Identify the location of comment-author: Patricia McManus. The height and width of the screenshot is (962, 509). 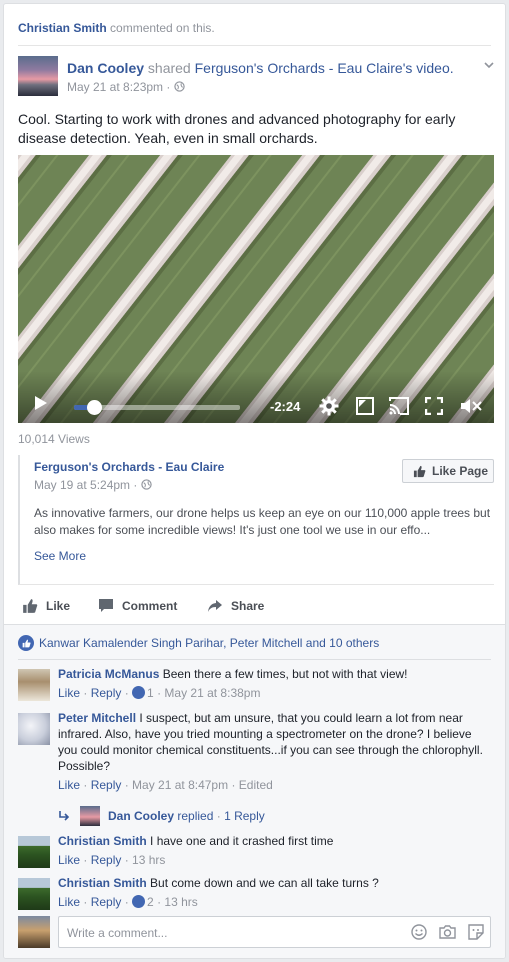
(108, 674).